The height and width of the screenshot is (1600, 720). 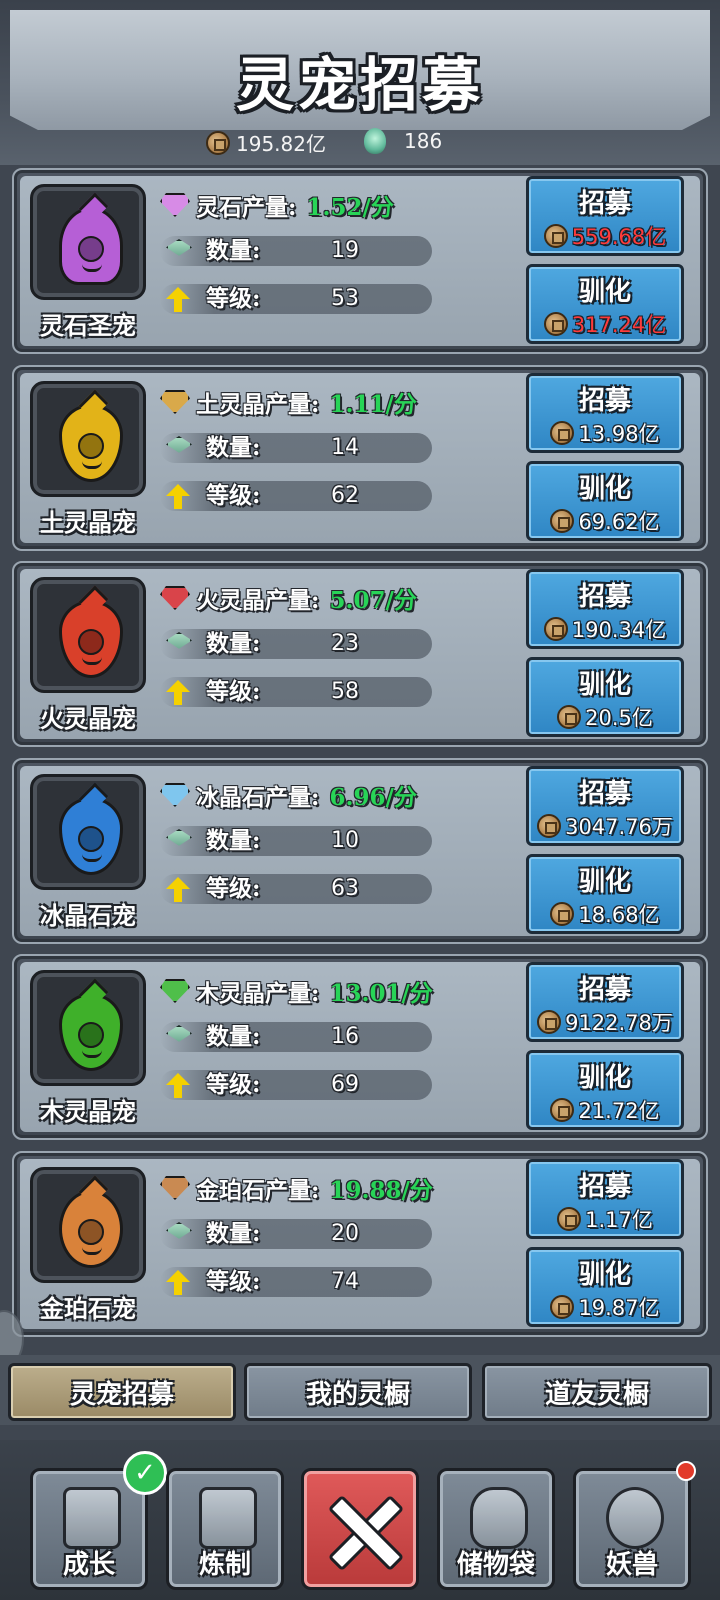 What do you see at coordinates (122, 1392) in the screenshot?
I see `tab-pet-recruit: 灵宠招募` at bounding box center [122, 1392].